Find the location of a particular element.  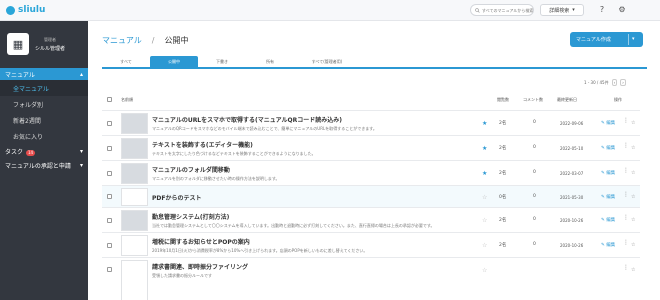

row-title: マニュアルのURLをスマホで取得する(マニュアルQRコード読み込み) is located at coordinates (292, 119).